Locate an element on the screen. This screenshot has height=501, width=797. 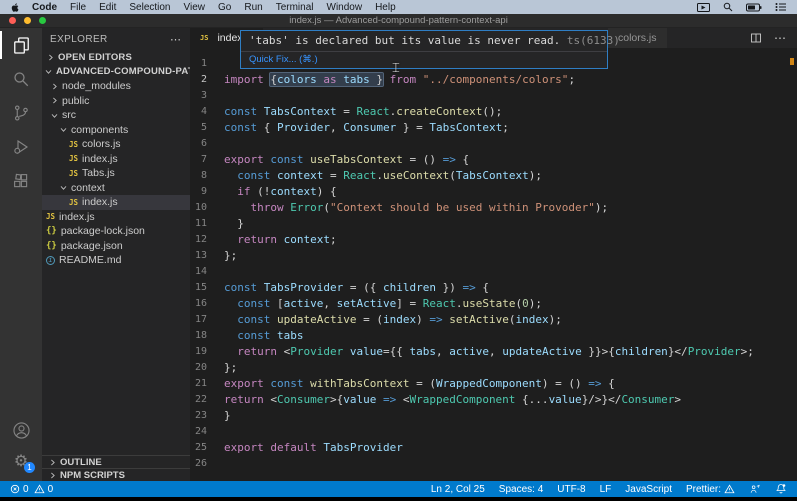
code-line: 24 is located at coordinates (493, 432).